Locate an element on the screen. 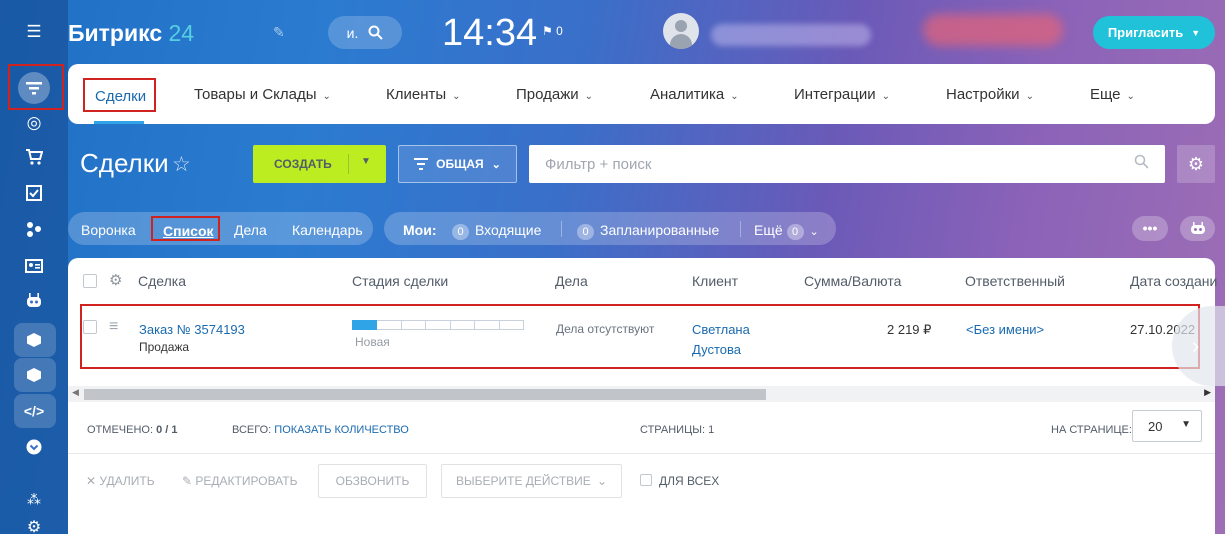 Image resolution: width=1225 pixels, height=534 pixels. call-label: ОБЗВОНИТЬ is located at coordinates (372, 481).